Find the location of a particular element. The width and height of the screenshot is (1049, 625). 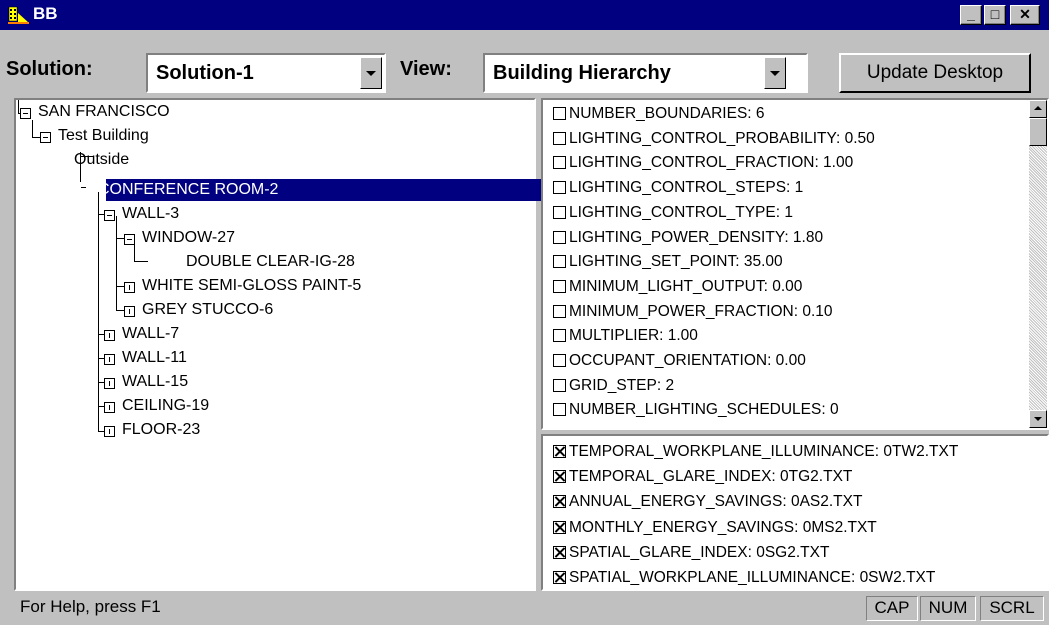

scroll-down-arrow-icon is located at coordinates (1038, 419).